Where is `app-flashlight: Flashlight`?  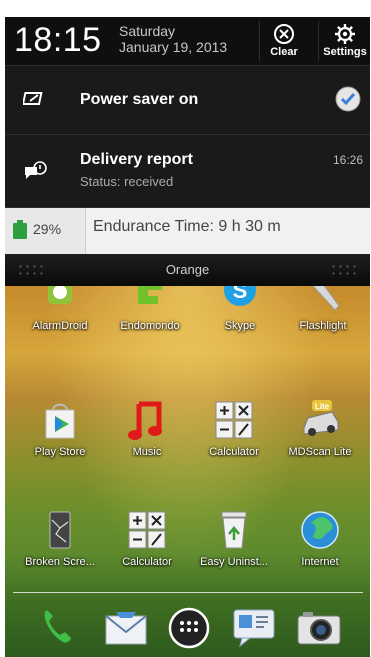
app-flashlight: Flashlight is located at coordinates (323, 309).